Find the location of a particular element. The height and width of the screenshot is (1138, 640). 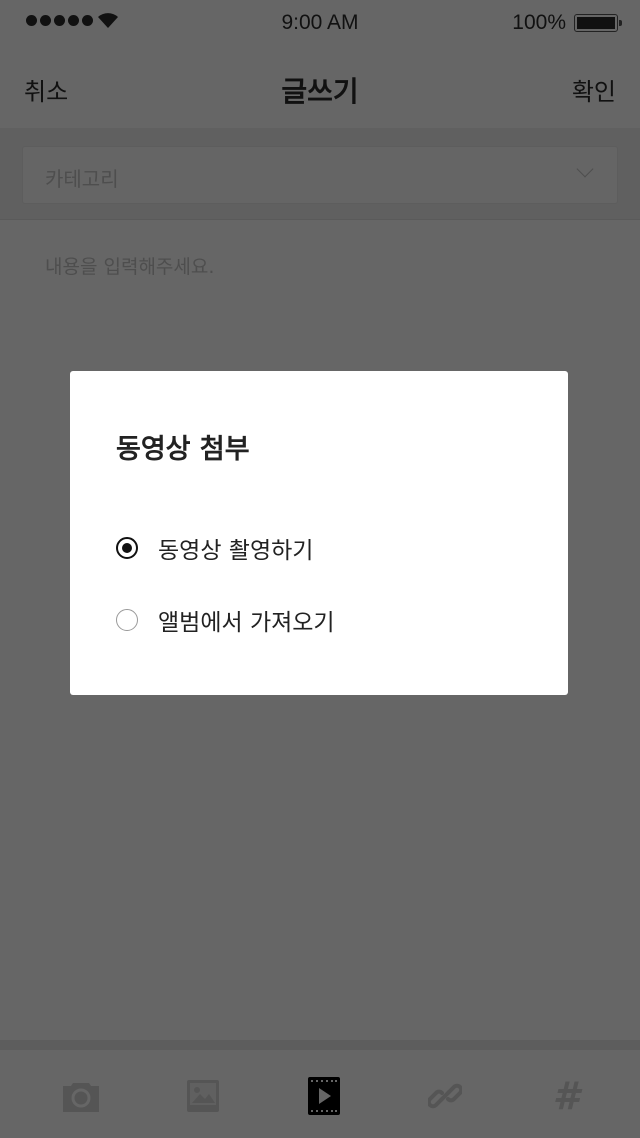

option-record-video: 동영상 촬영하기 is located at coordinates (214, 548).